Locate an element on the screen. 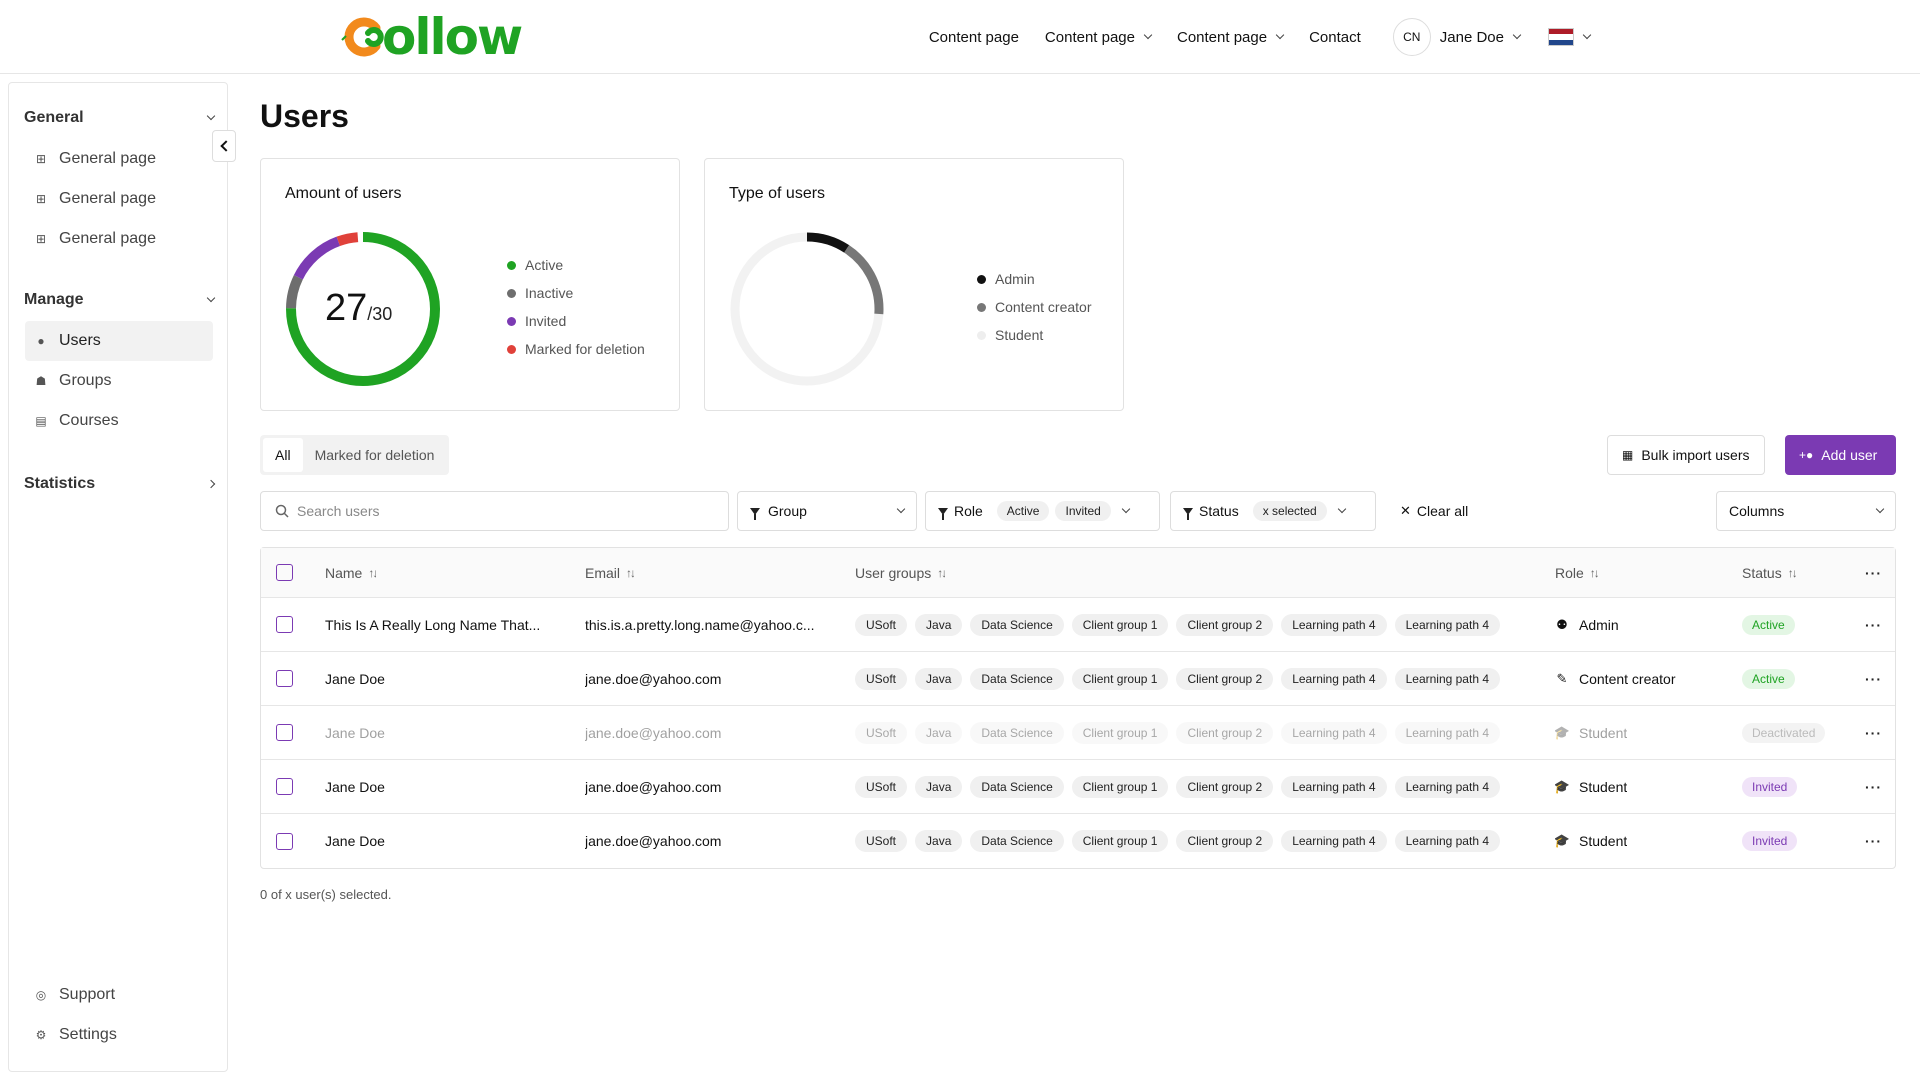 The image size is (1920, 1080). filter-label: Role is located at coordinates (968, 511).